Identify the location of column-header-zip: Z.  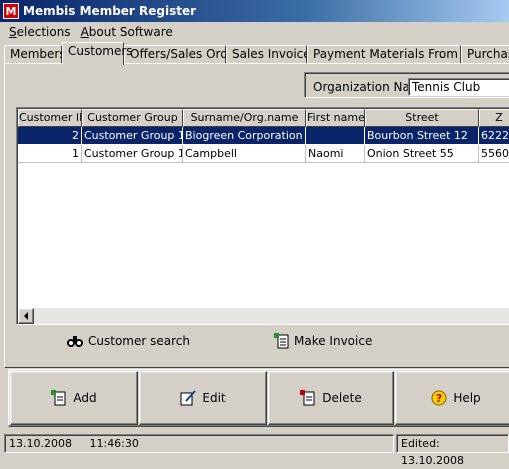
(494, 118).